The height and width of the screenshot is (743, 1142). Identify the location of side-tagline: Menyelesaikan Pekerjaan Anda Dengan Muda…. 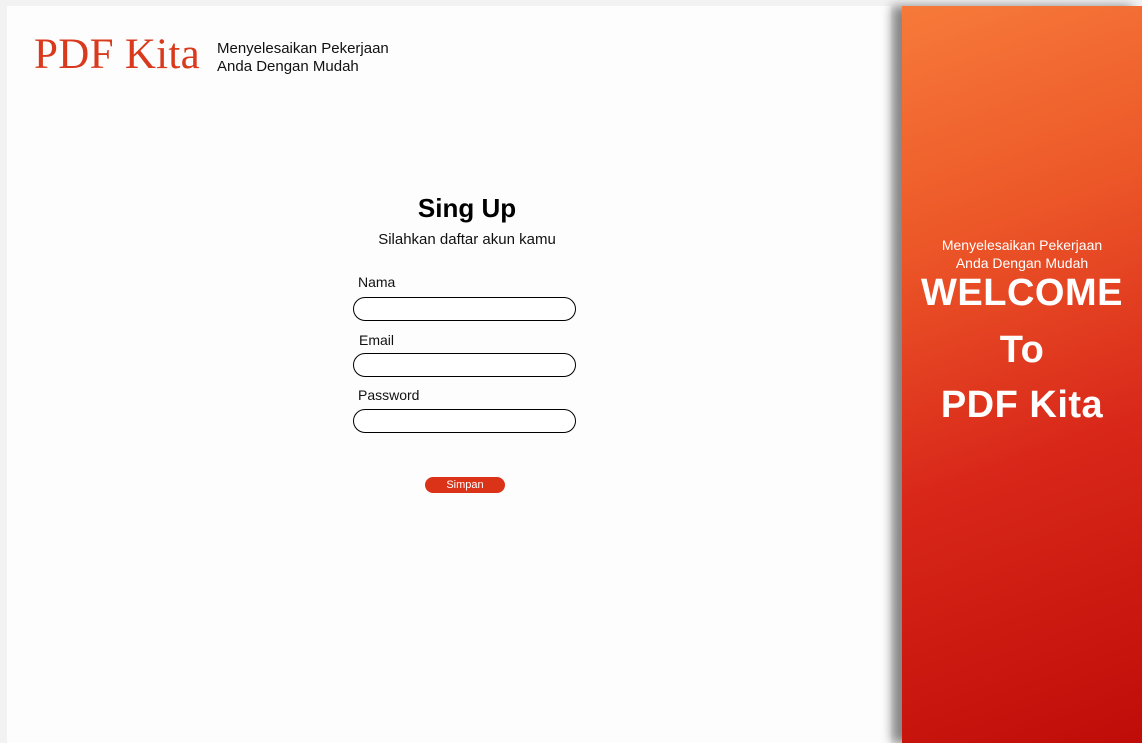
(1022, 254).